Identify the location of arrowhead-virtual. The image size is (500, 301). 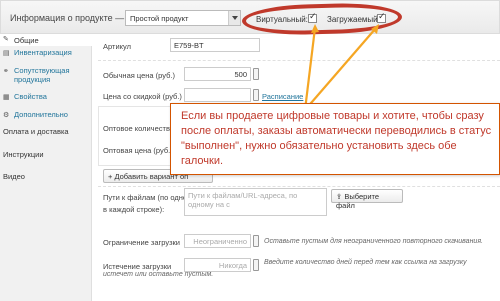
(315, 28).